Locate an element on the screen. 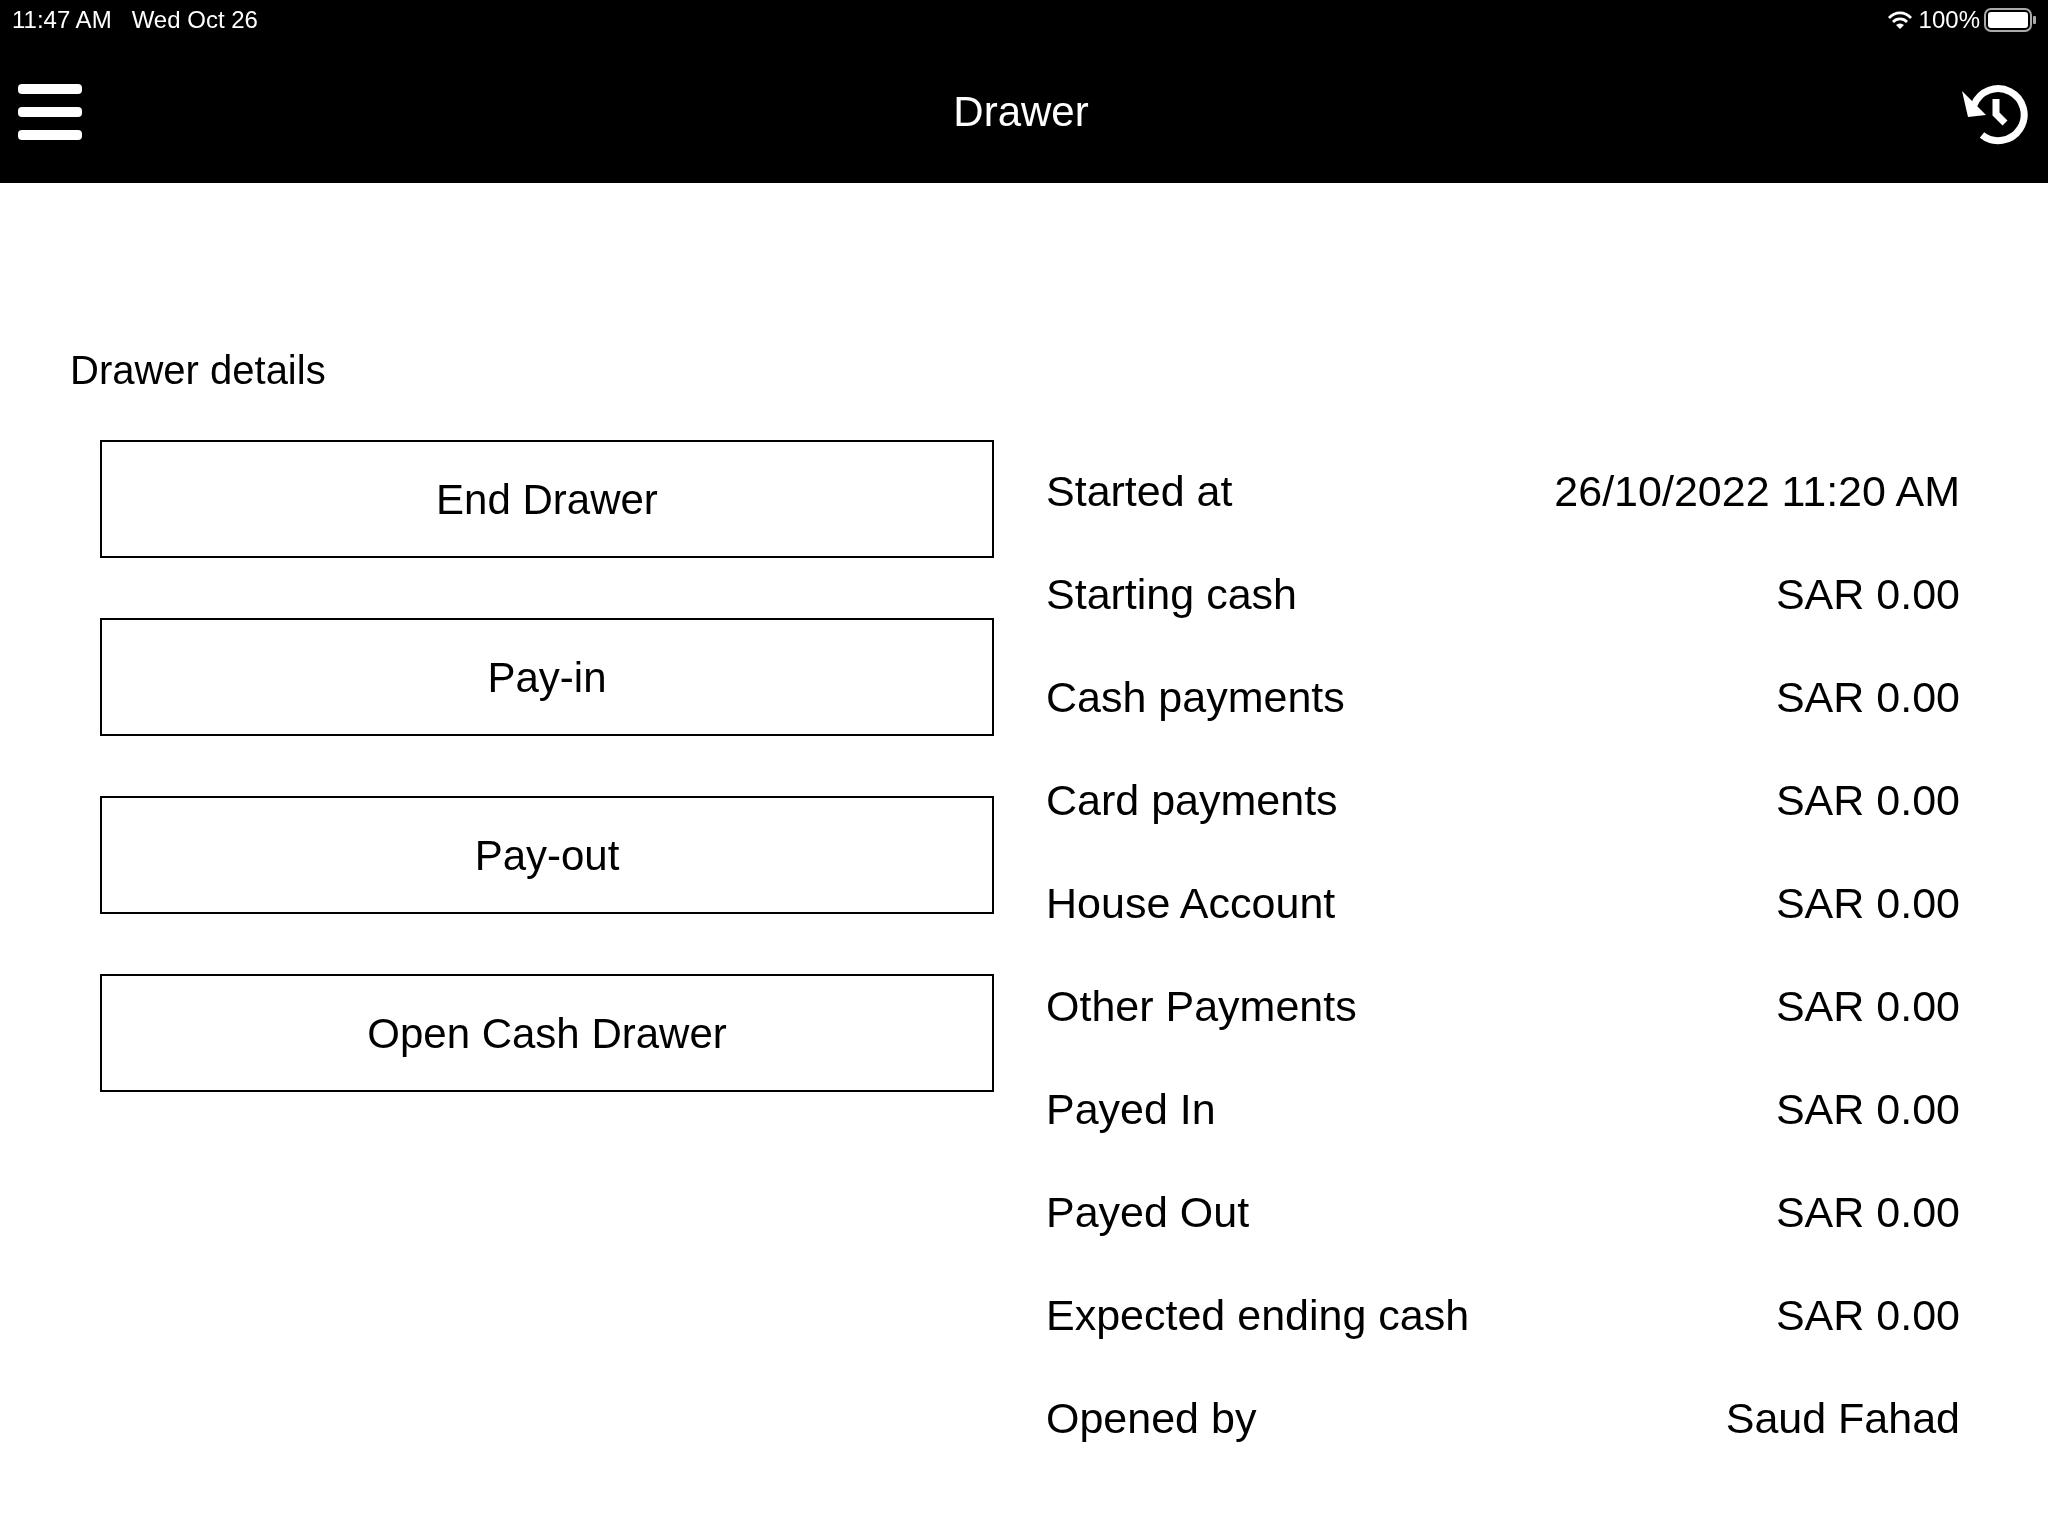  action-button: Pay-in is located at coordinates (547, 677).